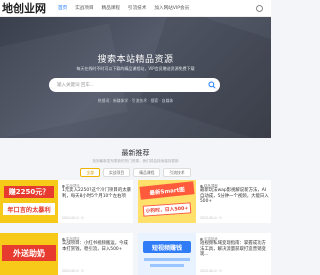  What do you see at coordinates (135, 100) in the screenshot?
I see `hot-keywords: 热搜词：新媒体学 · 引流技术 · 搜索 · 自媒体` at bounding box center [135, 100].